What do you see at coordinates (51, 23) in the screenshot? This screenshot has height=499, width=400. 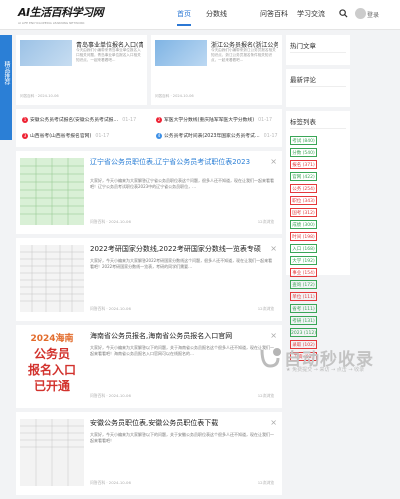 I see `logo-subtitle: AI LIFE ENCYCLOPEDIA LEARNING NETWORK` at bounding box center [51, 23].